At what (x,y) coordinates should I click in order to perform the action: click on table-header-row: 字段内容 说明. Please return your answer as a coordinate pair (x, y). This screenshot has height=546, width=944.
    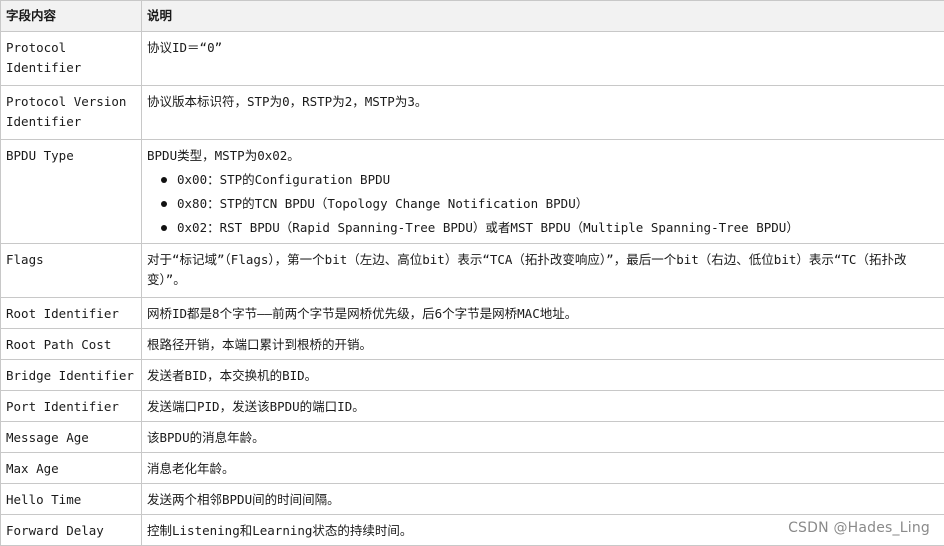
    Looking at the image, I should click on (472, 16).